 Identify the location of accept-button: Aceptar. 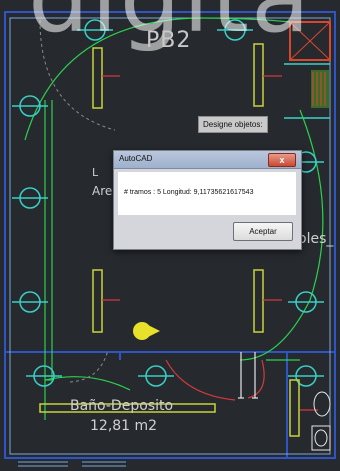
(263, 231).